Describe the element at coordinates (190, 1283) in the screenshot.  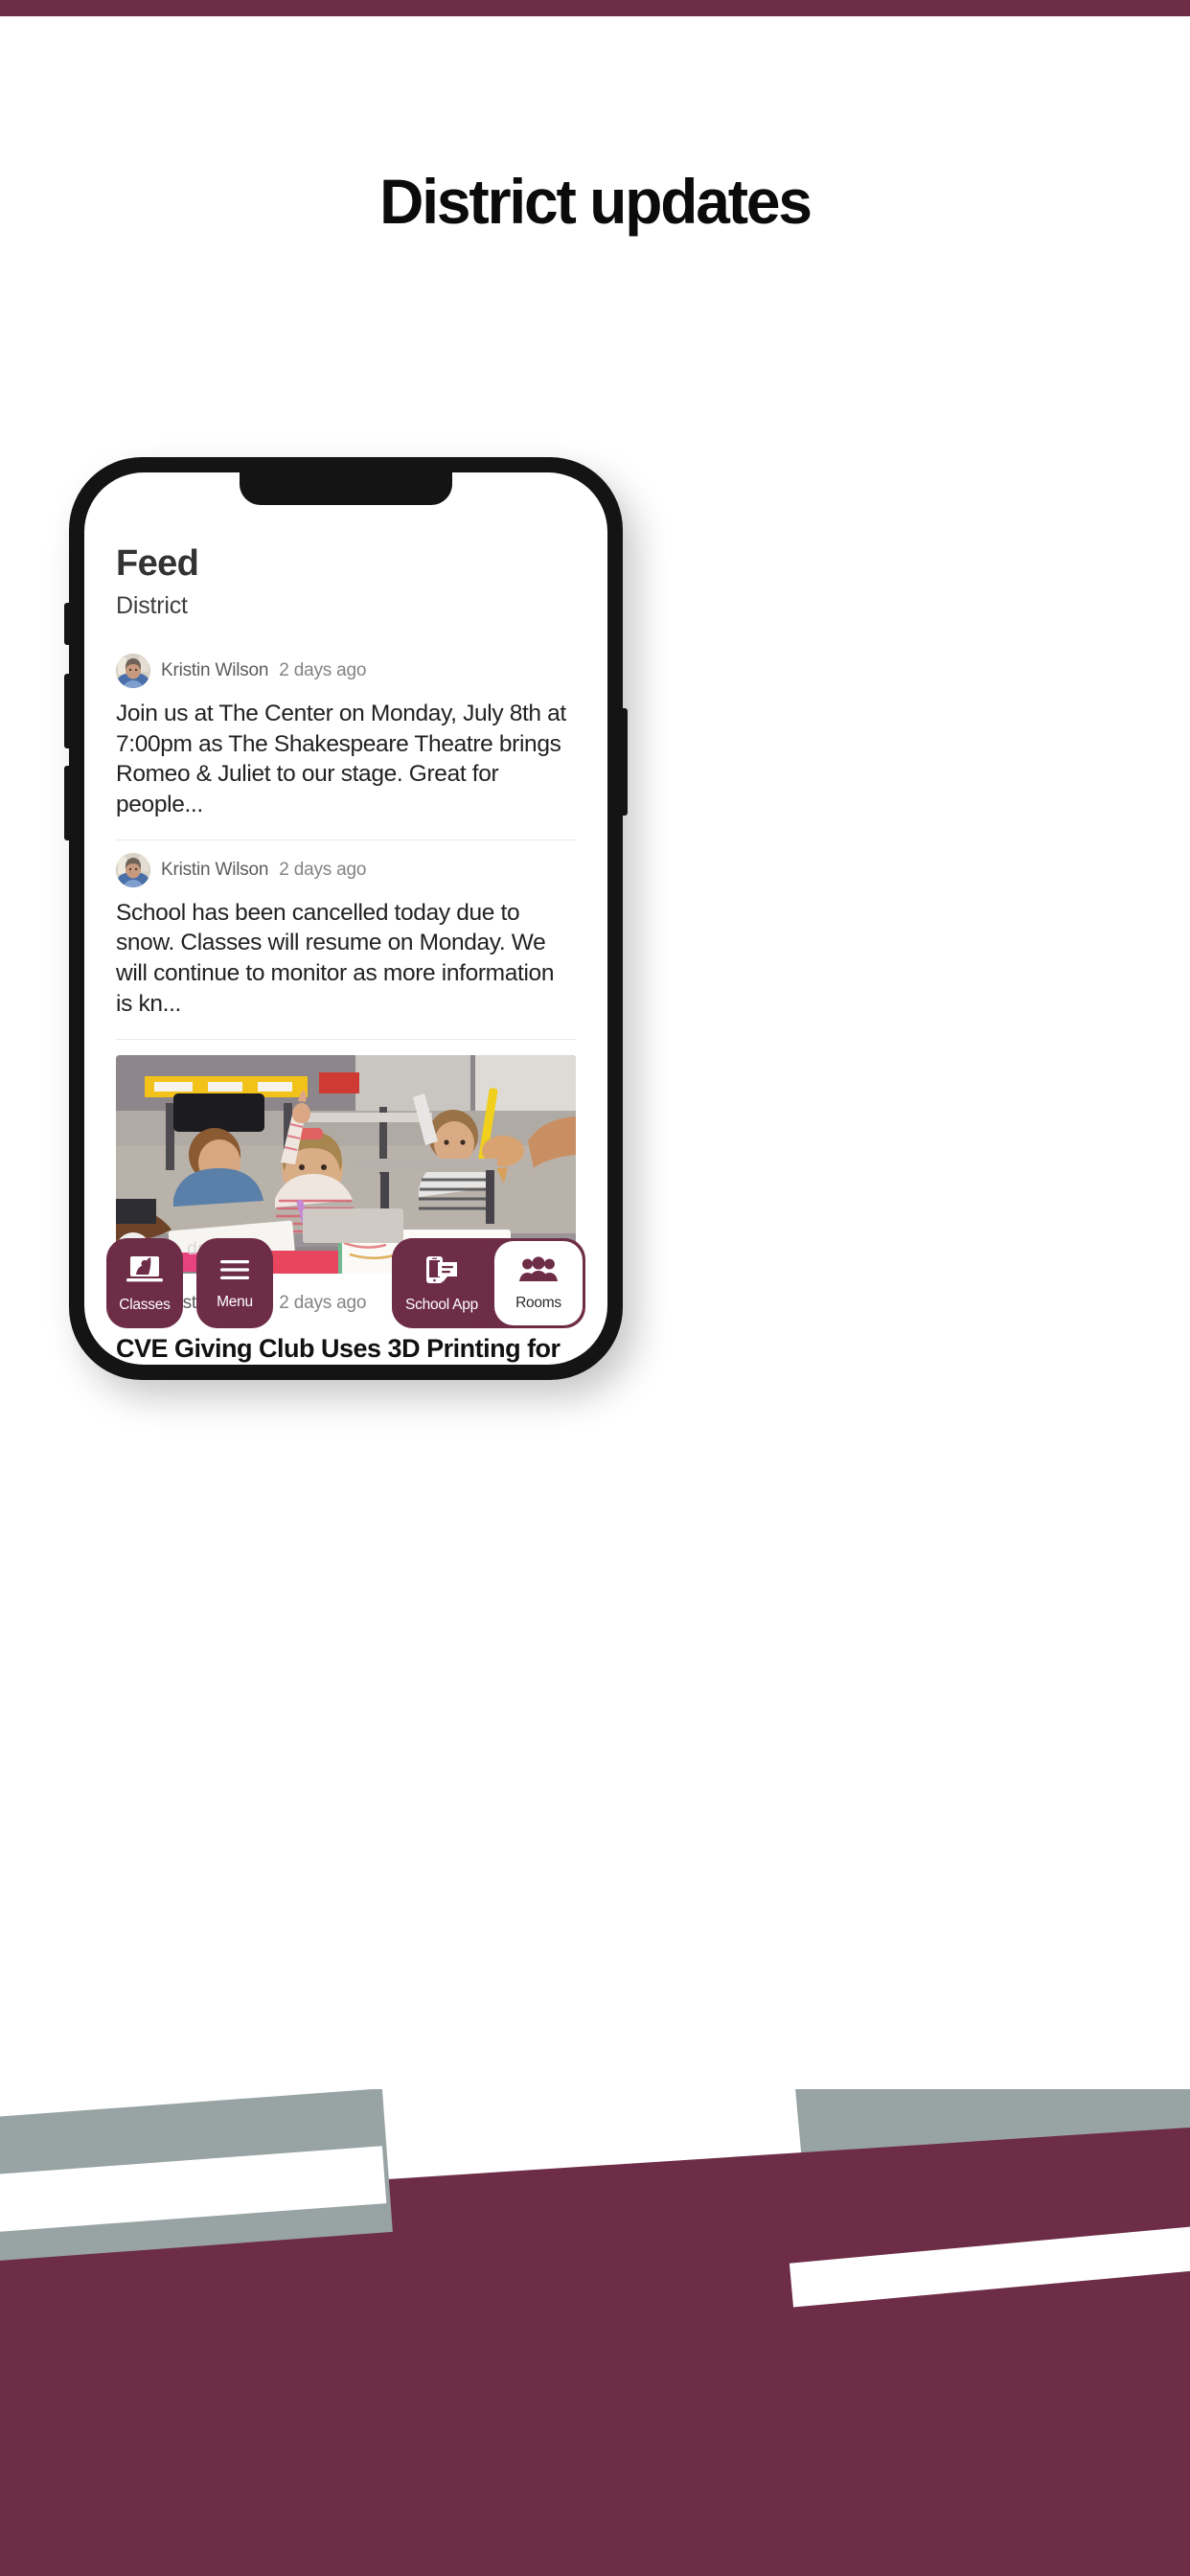
I see `nav-left-group: Classes Menu` at that location.